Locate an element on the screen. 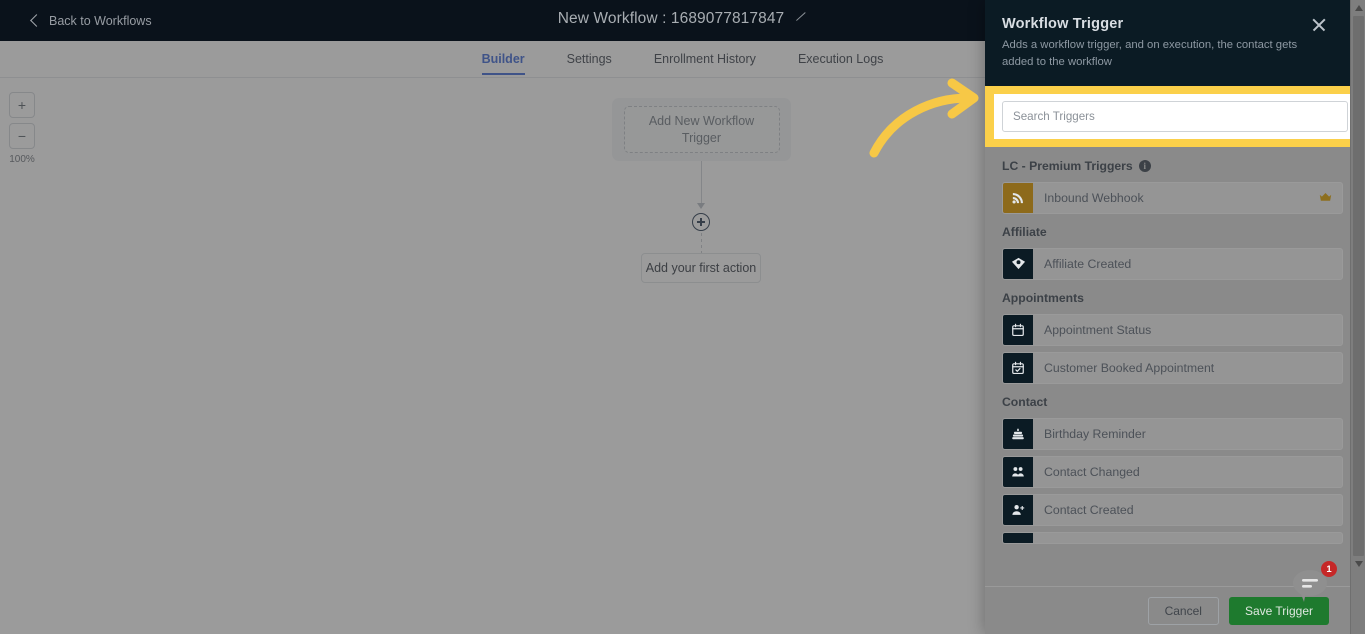 This screenshot has height=634, width=1365. group-label: Appointments is located at coordinates (1043, 297).